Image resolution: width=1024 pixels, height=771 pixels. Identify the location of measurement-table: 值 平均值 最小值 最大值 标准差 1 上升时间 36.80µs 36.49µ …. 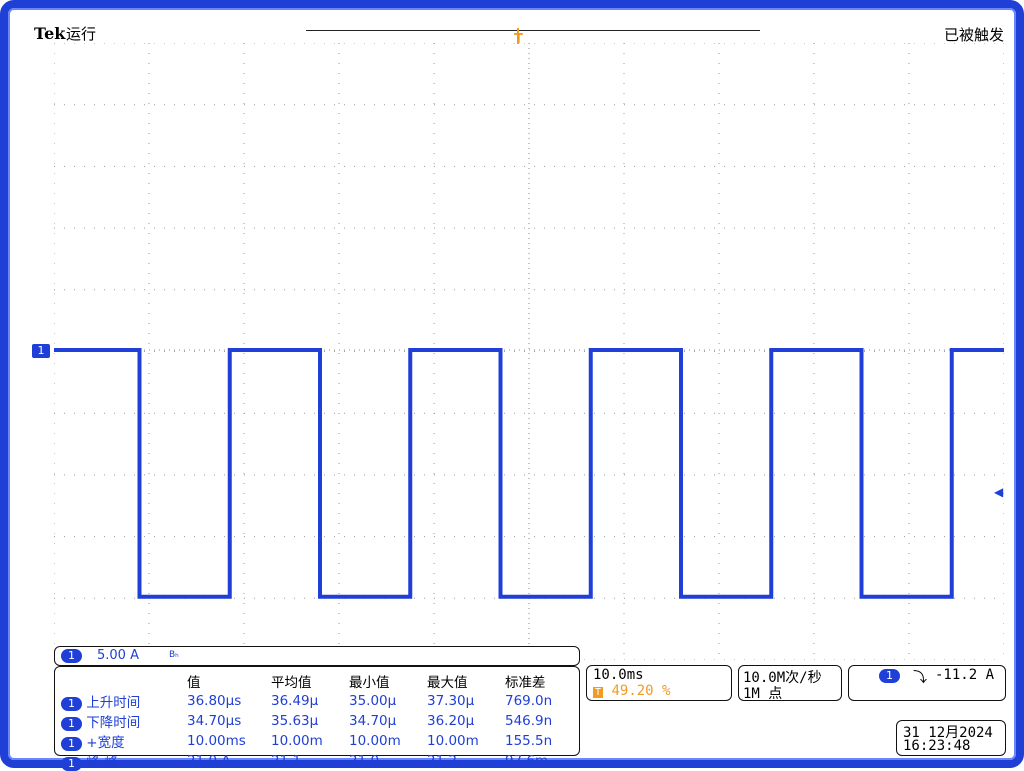
(310, 721).